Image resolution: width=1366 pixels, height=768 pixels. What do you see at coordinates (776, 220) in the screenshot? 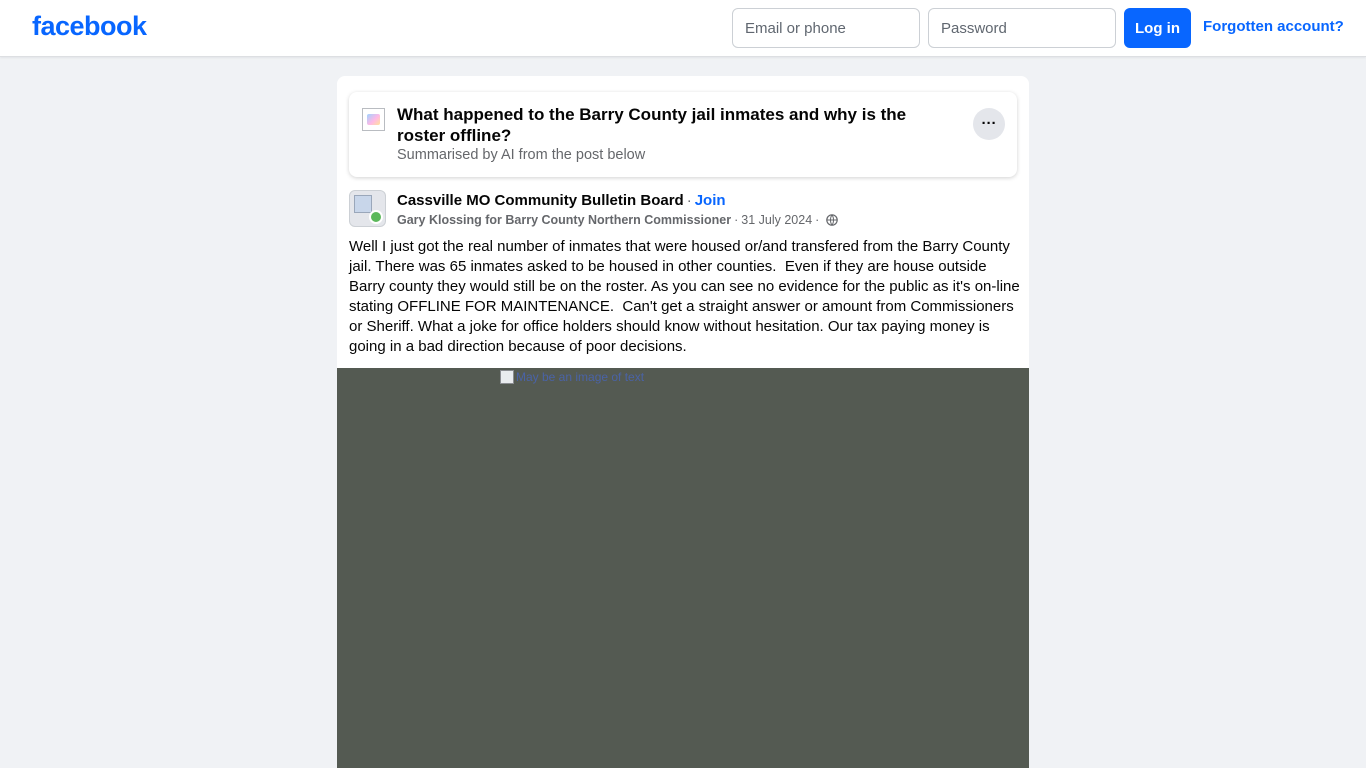
I see `post-date: 31 July 2024` at bounding box center [776, 220].